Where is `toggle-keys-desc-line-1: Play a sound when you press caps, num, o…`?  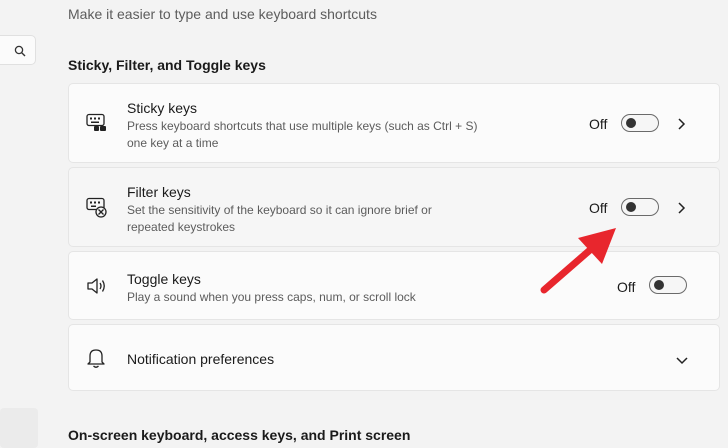 toggle-keys-desc-line-1: Play a sound when you press caps, num, o… is located at coordinates (271, 297).